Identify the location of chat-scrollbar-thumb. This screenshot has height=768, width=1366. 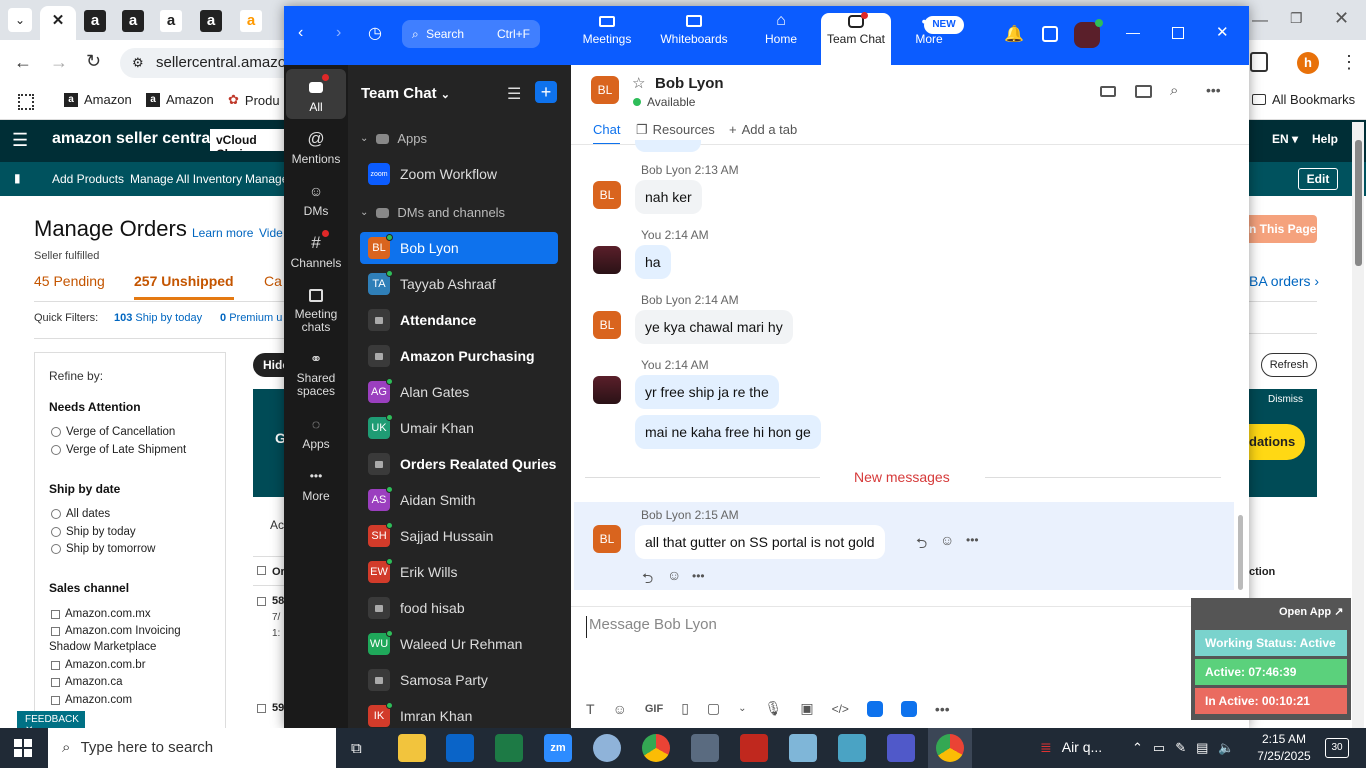
(1240, 552).